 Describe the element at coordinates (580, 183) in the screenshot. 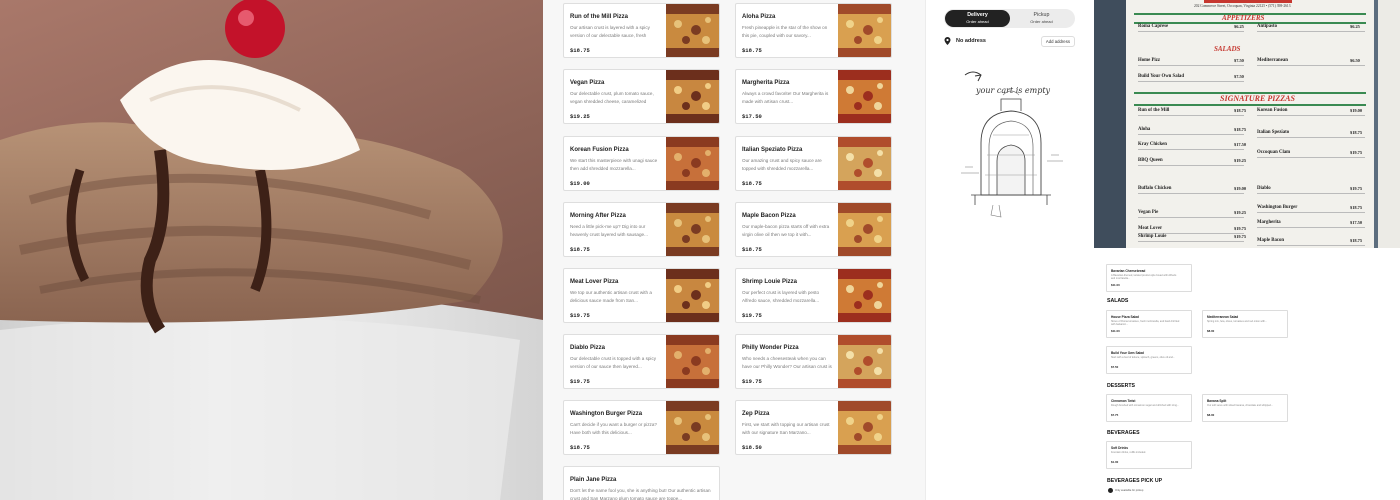

I see `menu-item-price: $19.00` at that location.